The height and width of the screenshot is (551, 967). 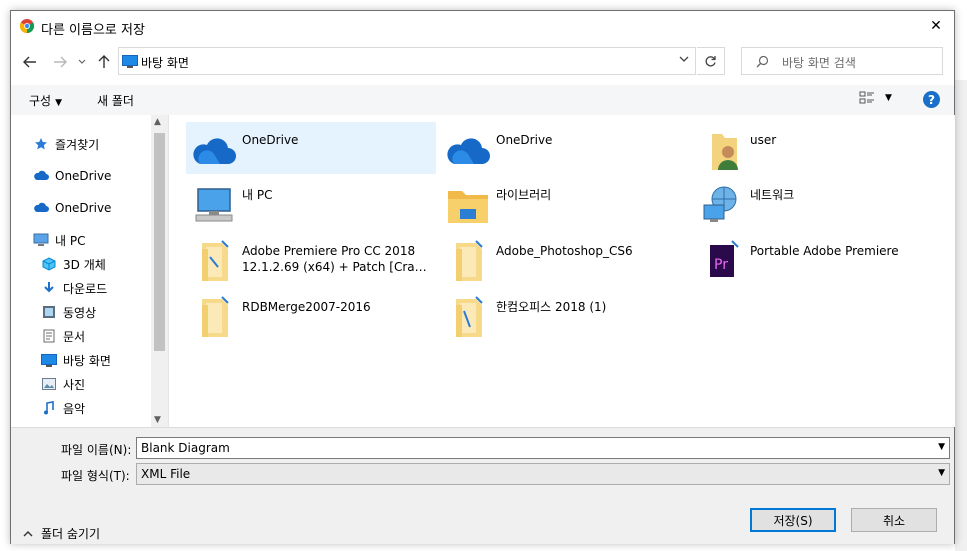 What do you see at coordinates (71, 534) in the screenshot?
I see `hide-folders-label: 폴더 숨기기` at bounding box center [71, 534].